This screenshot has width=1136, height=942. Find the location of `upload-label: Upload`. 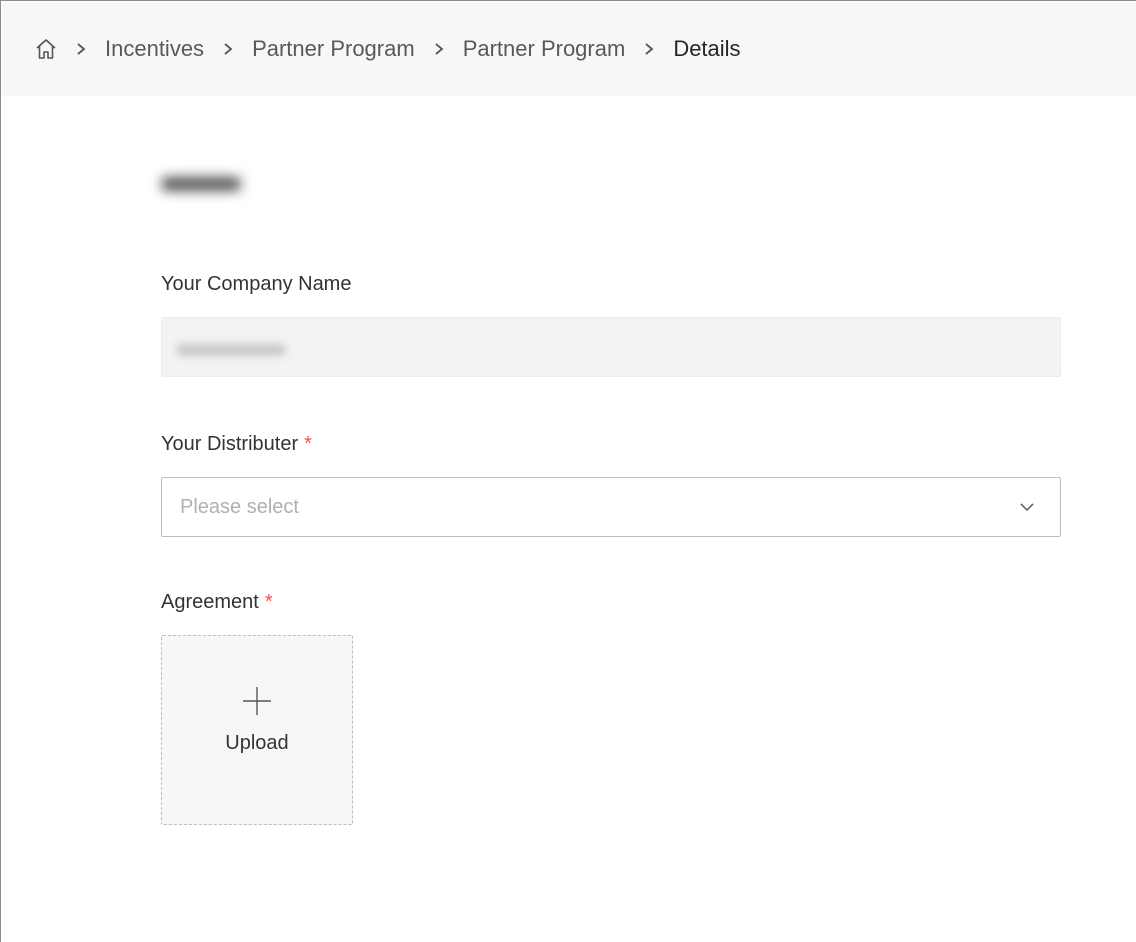

upload-label: Upload is located at coordinates (257, 743).